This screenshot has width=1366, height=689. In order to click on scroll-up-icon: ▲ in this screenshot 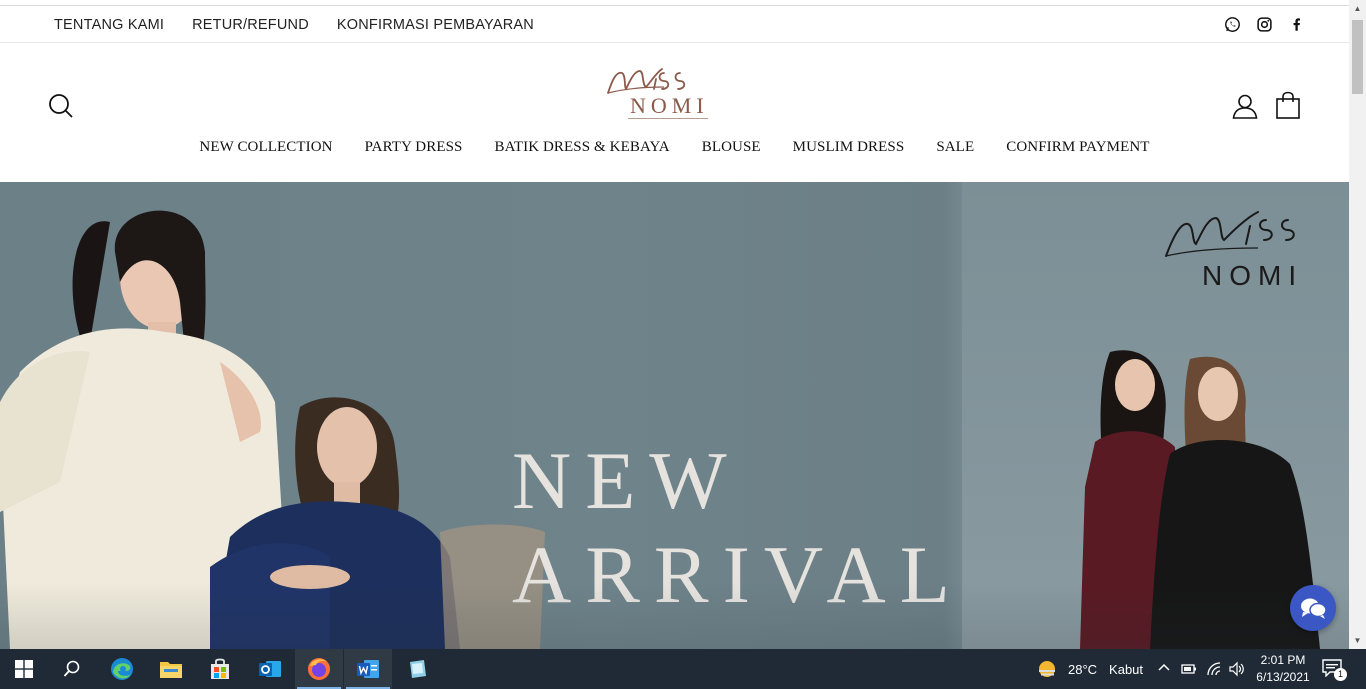, I will do `click(1357, 8)`.